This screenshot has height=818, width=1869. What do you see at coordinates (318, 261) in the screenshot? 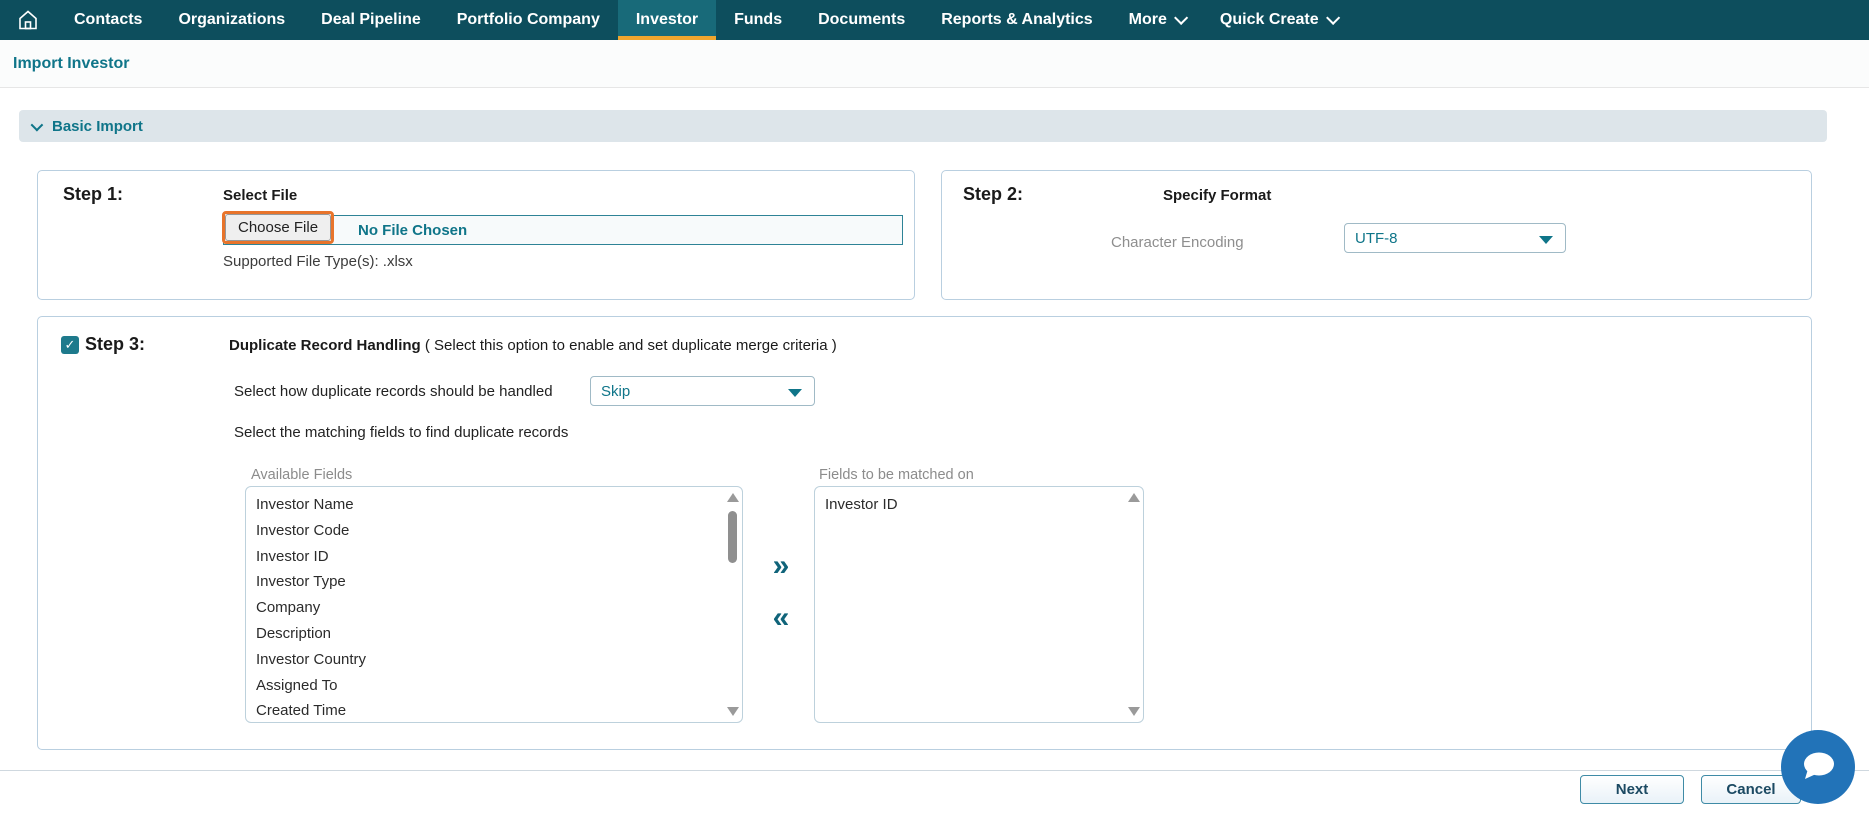
I see `supported-file-types: Supported File Type(s): .xlsx` at bounding box center [318, 261].